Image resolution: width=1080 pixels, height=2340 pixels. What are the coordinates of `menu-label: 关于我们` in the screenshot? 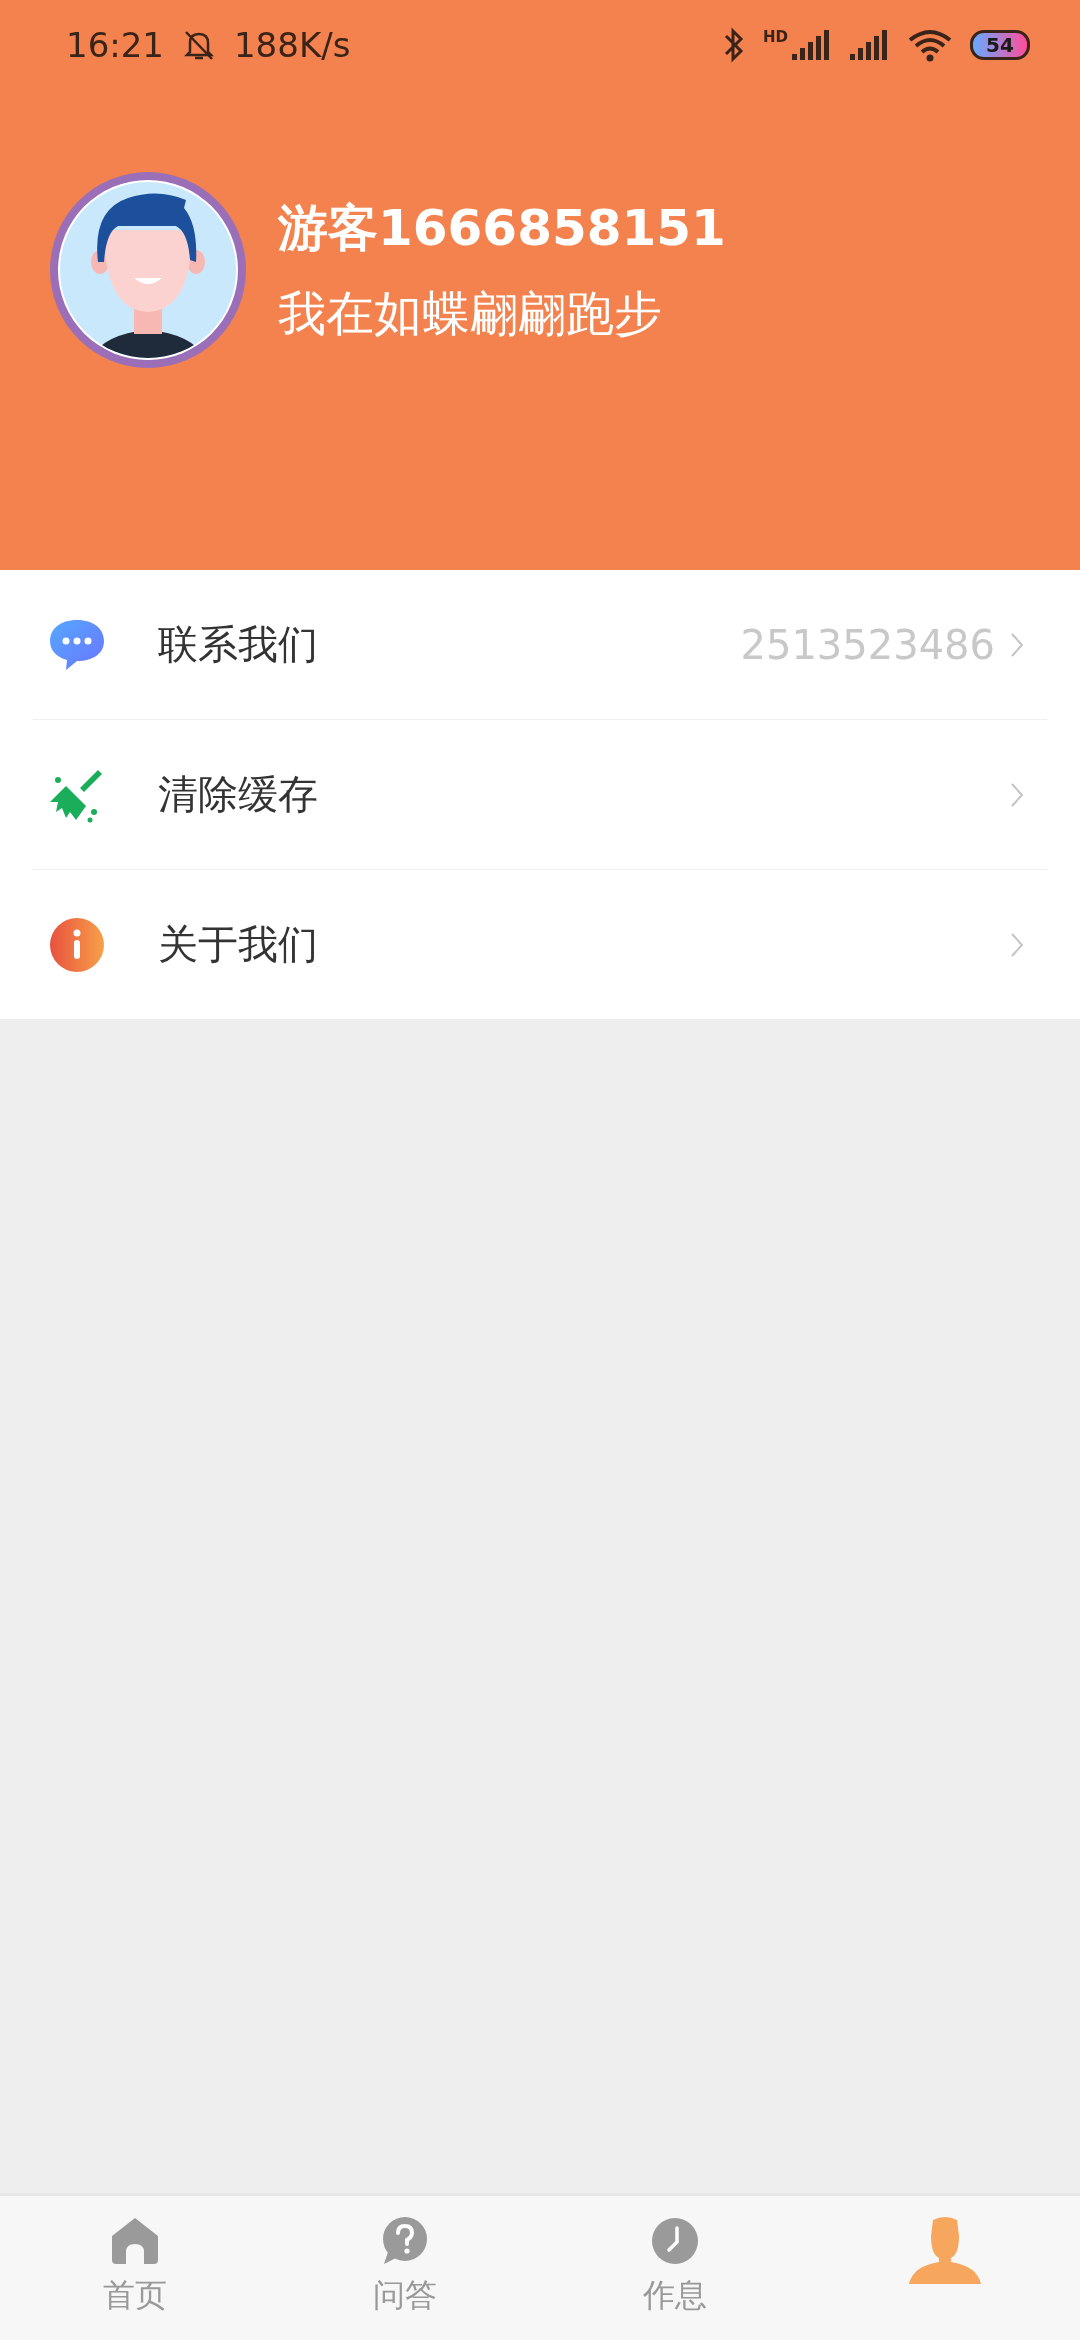 It's located at (238, 944).